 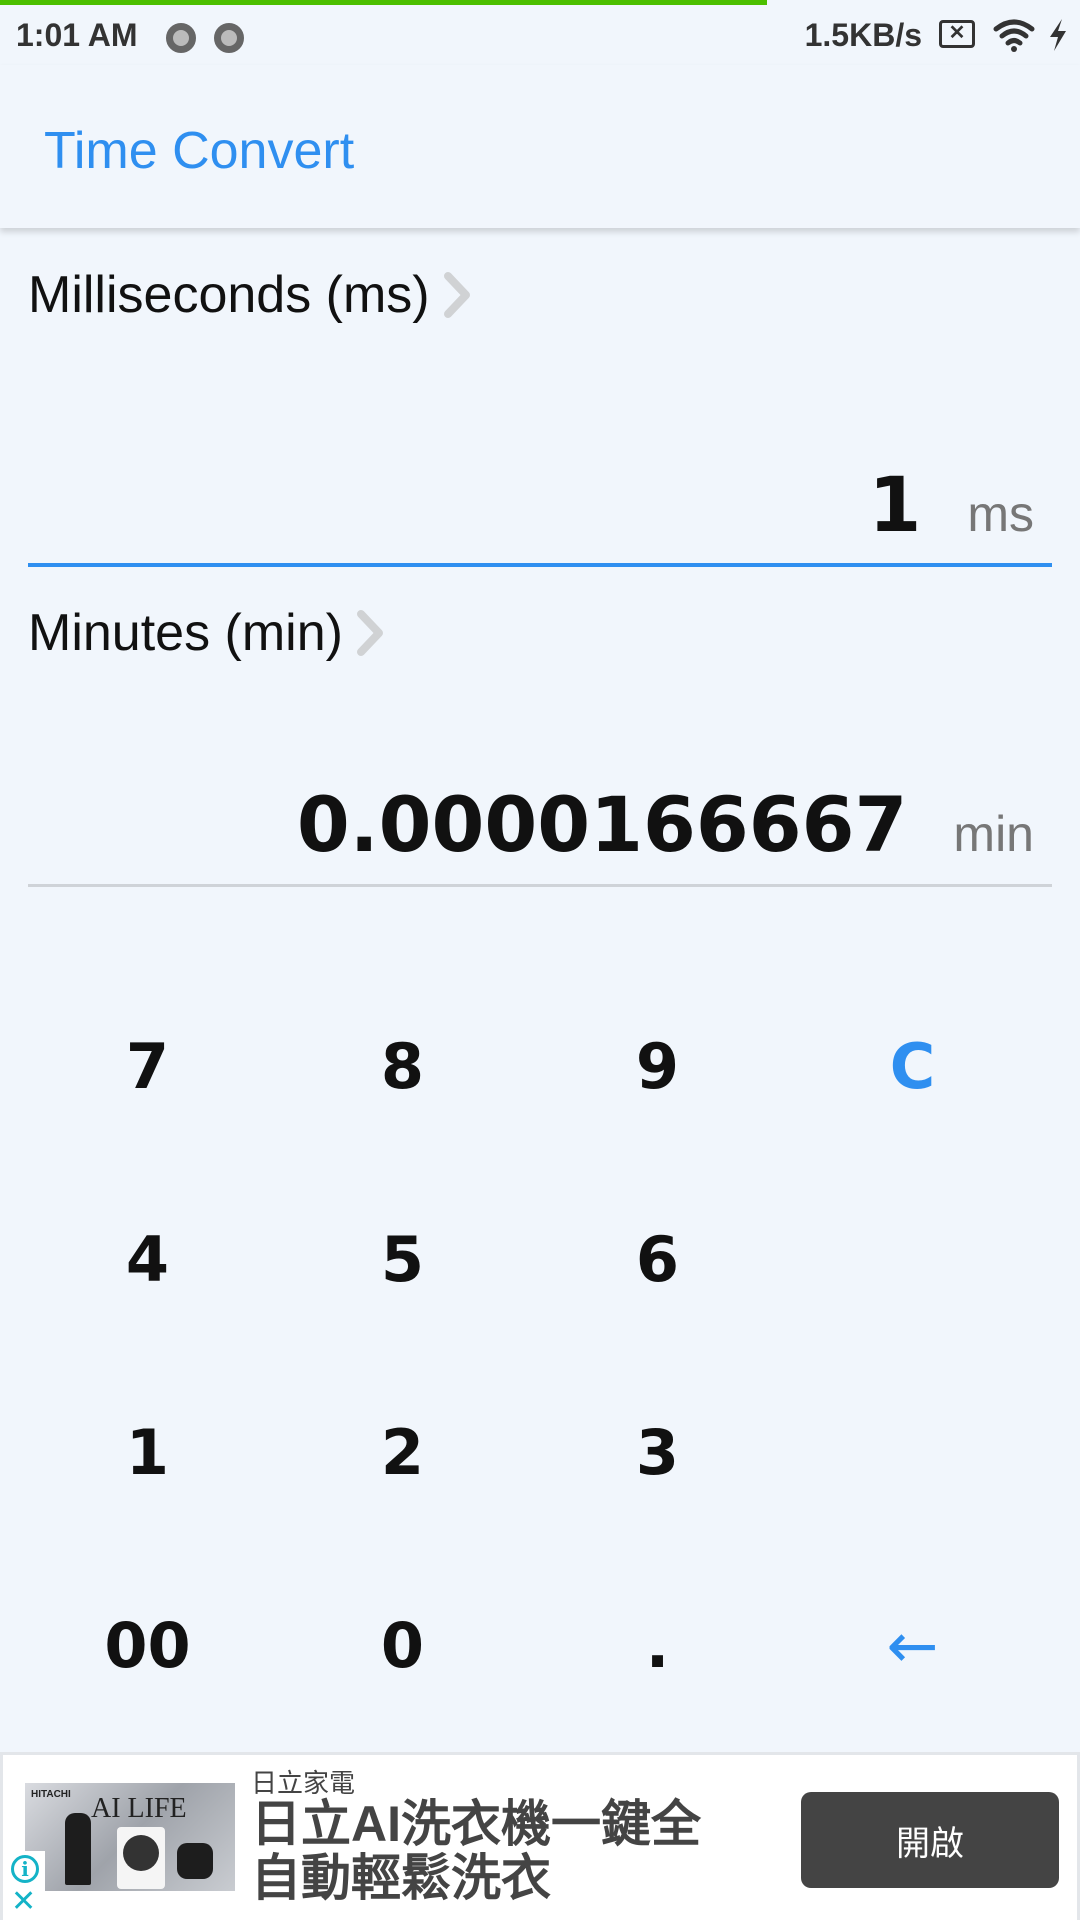 What do you see at coordinates (25, 1869) in the screenshot?
I see `info-icon: i` at bounding box center [25, 1869].